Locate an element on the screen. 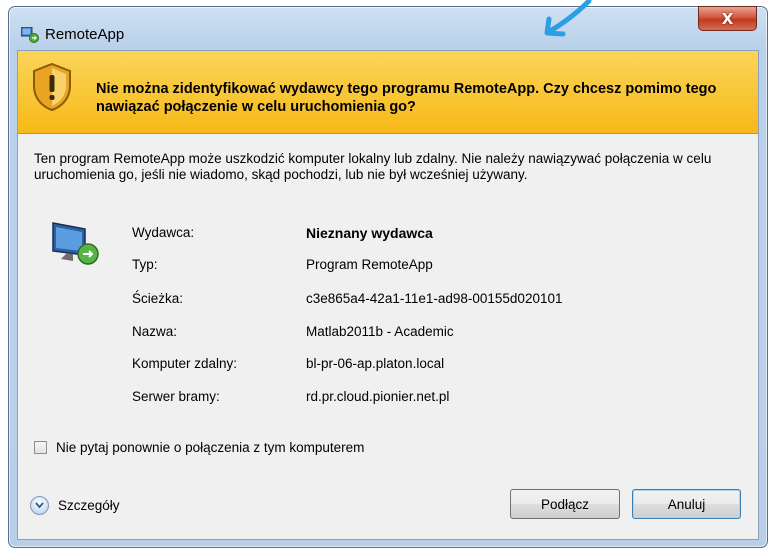 The image size is (774, 551). close-icon: X is located at coordinates (727, 18).